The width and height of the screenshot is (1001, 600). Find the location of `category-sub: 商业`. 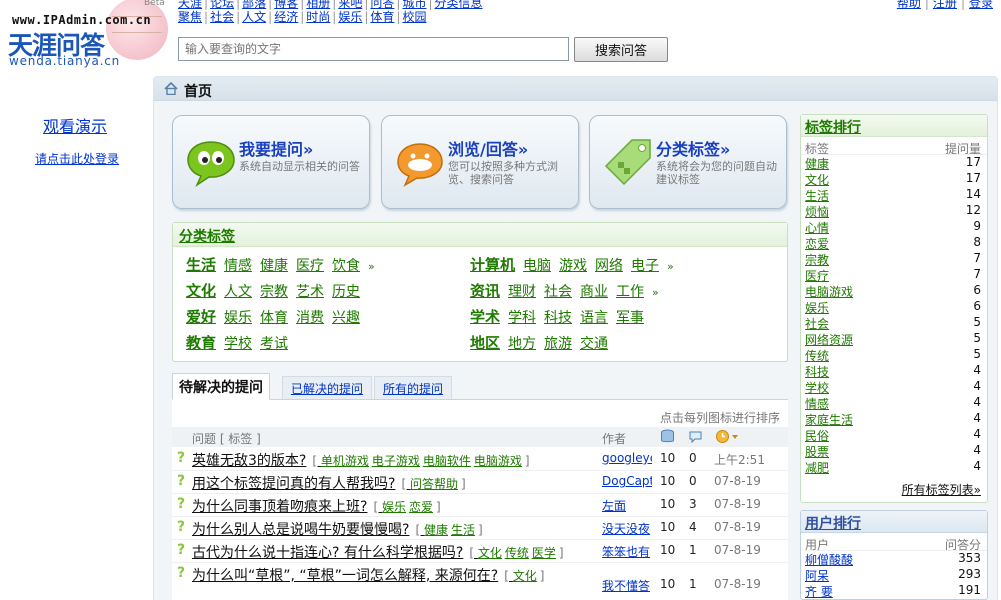

category-sub: 商业 is located at coordinates (594, 292).